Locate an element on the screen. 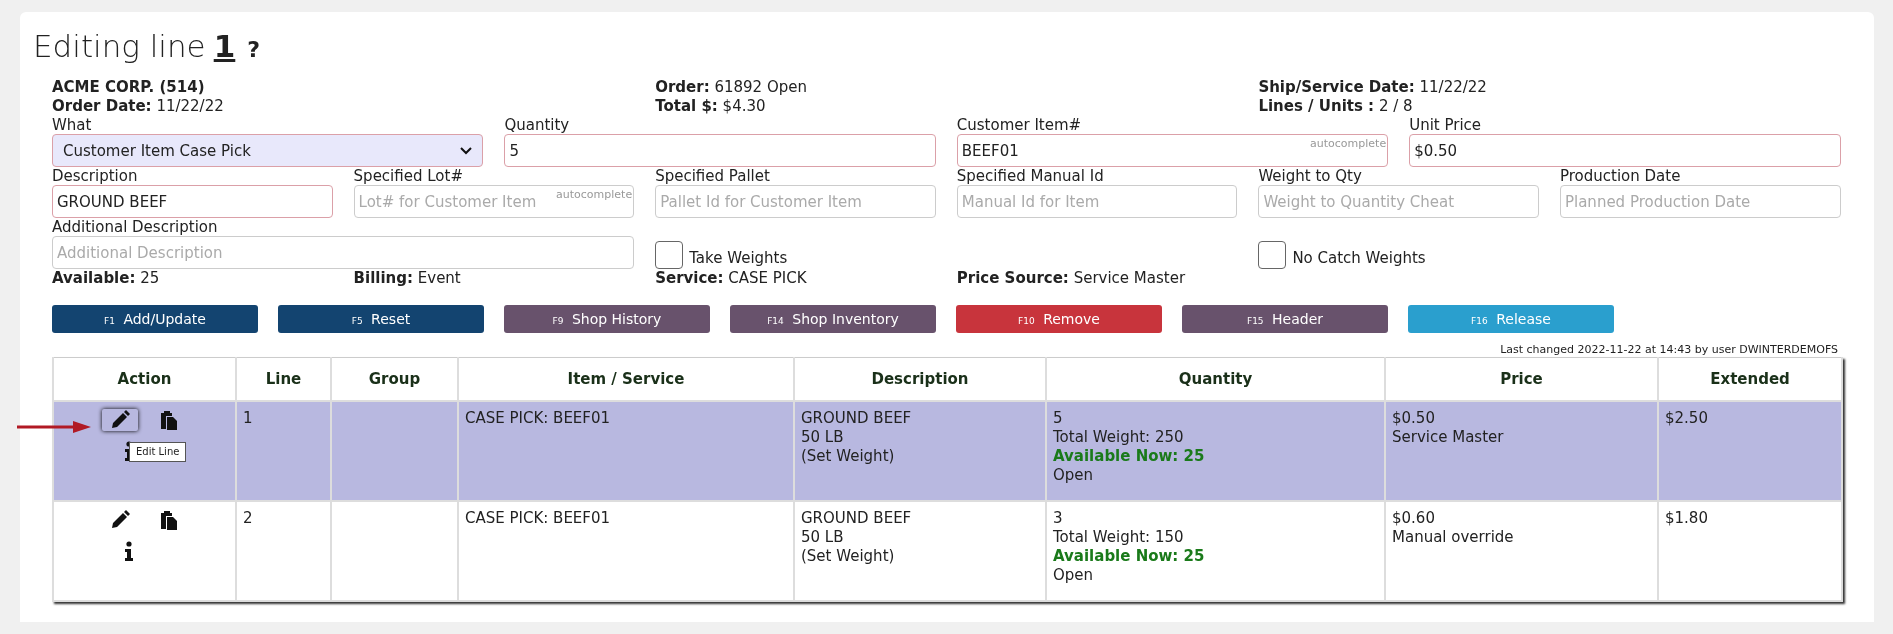 The height and width of the screenshot is (634, 1893). input-field: Planned Production Date is located at coordinates (1700, 201).